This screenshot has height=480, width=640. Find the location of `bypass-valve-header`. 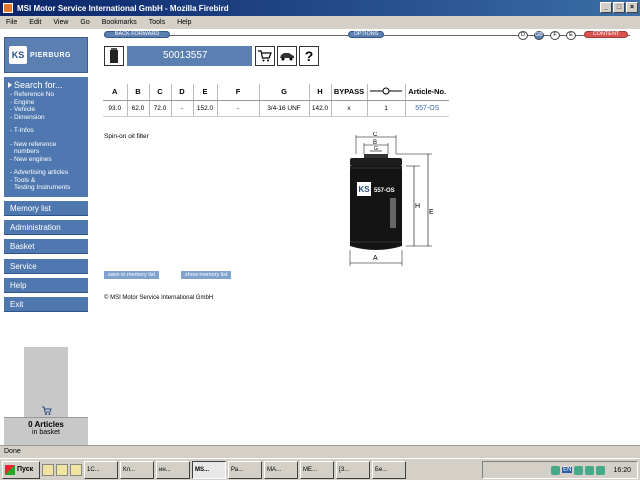

bypass-valve-header is located at coordinates (385, 92).